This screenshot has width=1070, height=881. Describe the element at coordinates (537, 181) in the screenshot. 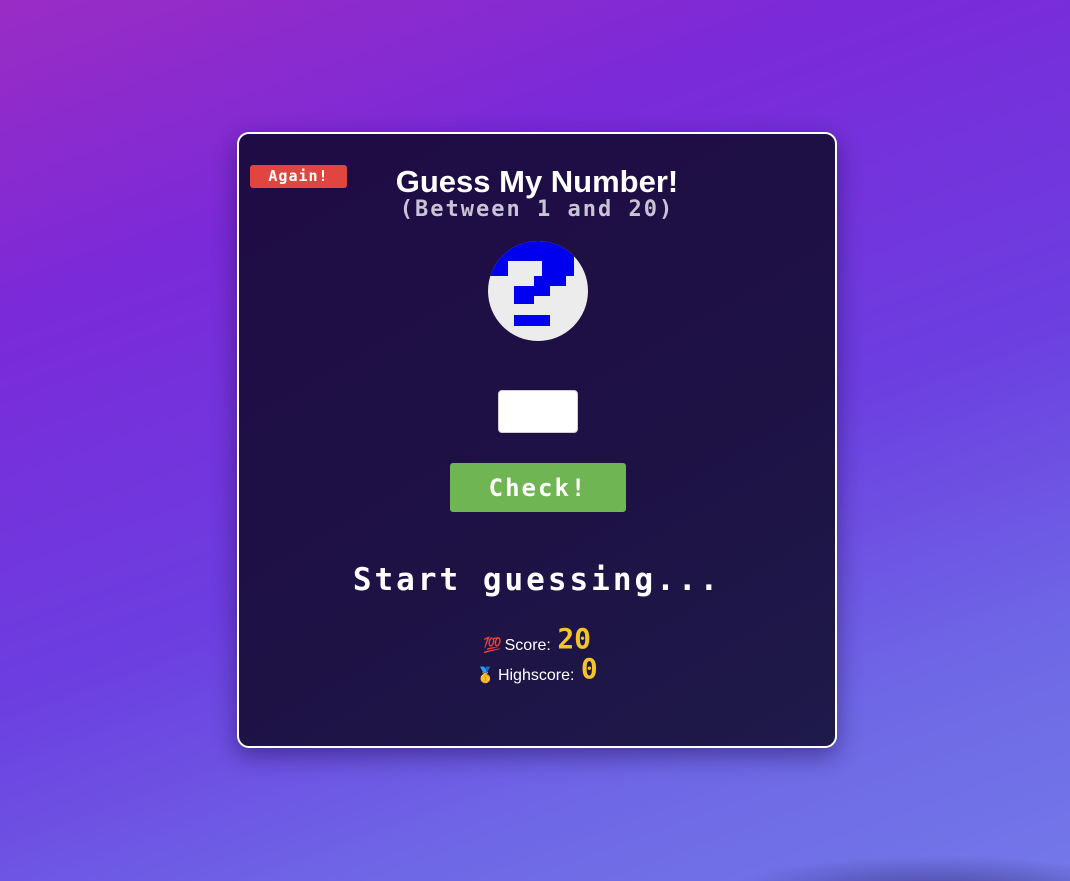

I see `game-title: Guess My Number!` at that location.